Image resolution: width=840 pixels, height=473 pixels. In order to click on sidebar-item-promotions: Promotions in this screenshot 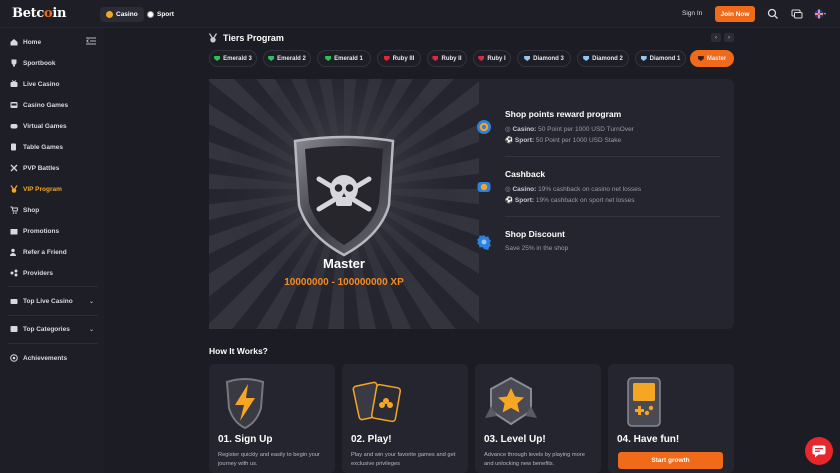, I will do `click(54, 231)`.